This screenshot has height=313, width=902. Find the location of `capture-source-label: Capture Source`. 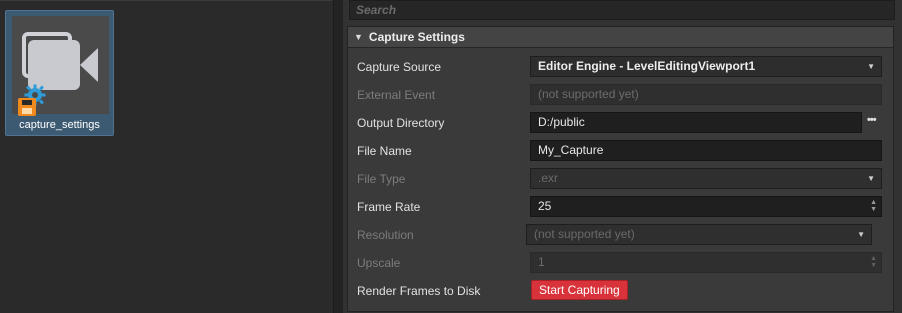

capture-source-label: Capture Source is located at coordinates (399, 67).